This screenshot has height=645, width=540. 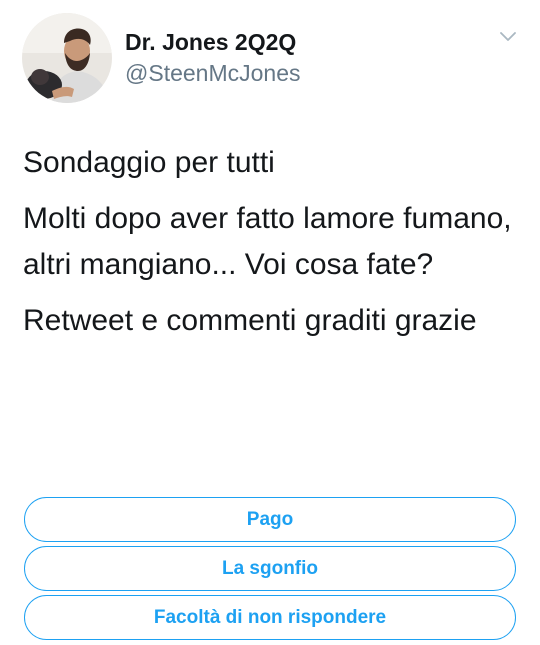 What do you see at coordinates (250, 320) in the screenshot?
I see `tweet-paragraph: Retweet e commenti graditi grazie` at bounding box center [250, 320].